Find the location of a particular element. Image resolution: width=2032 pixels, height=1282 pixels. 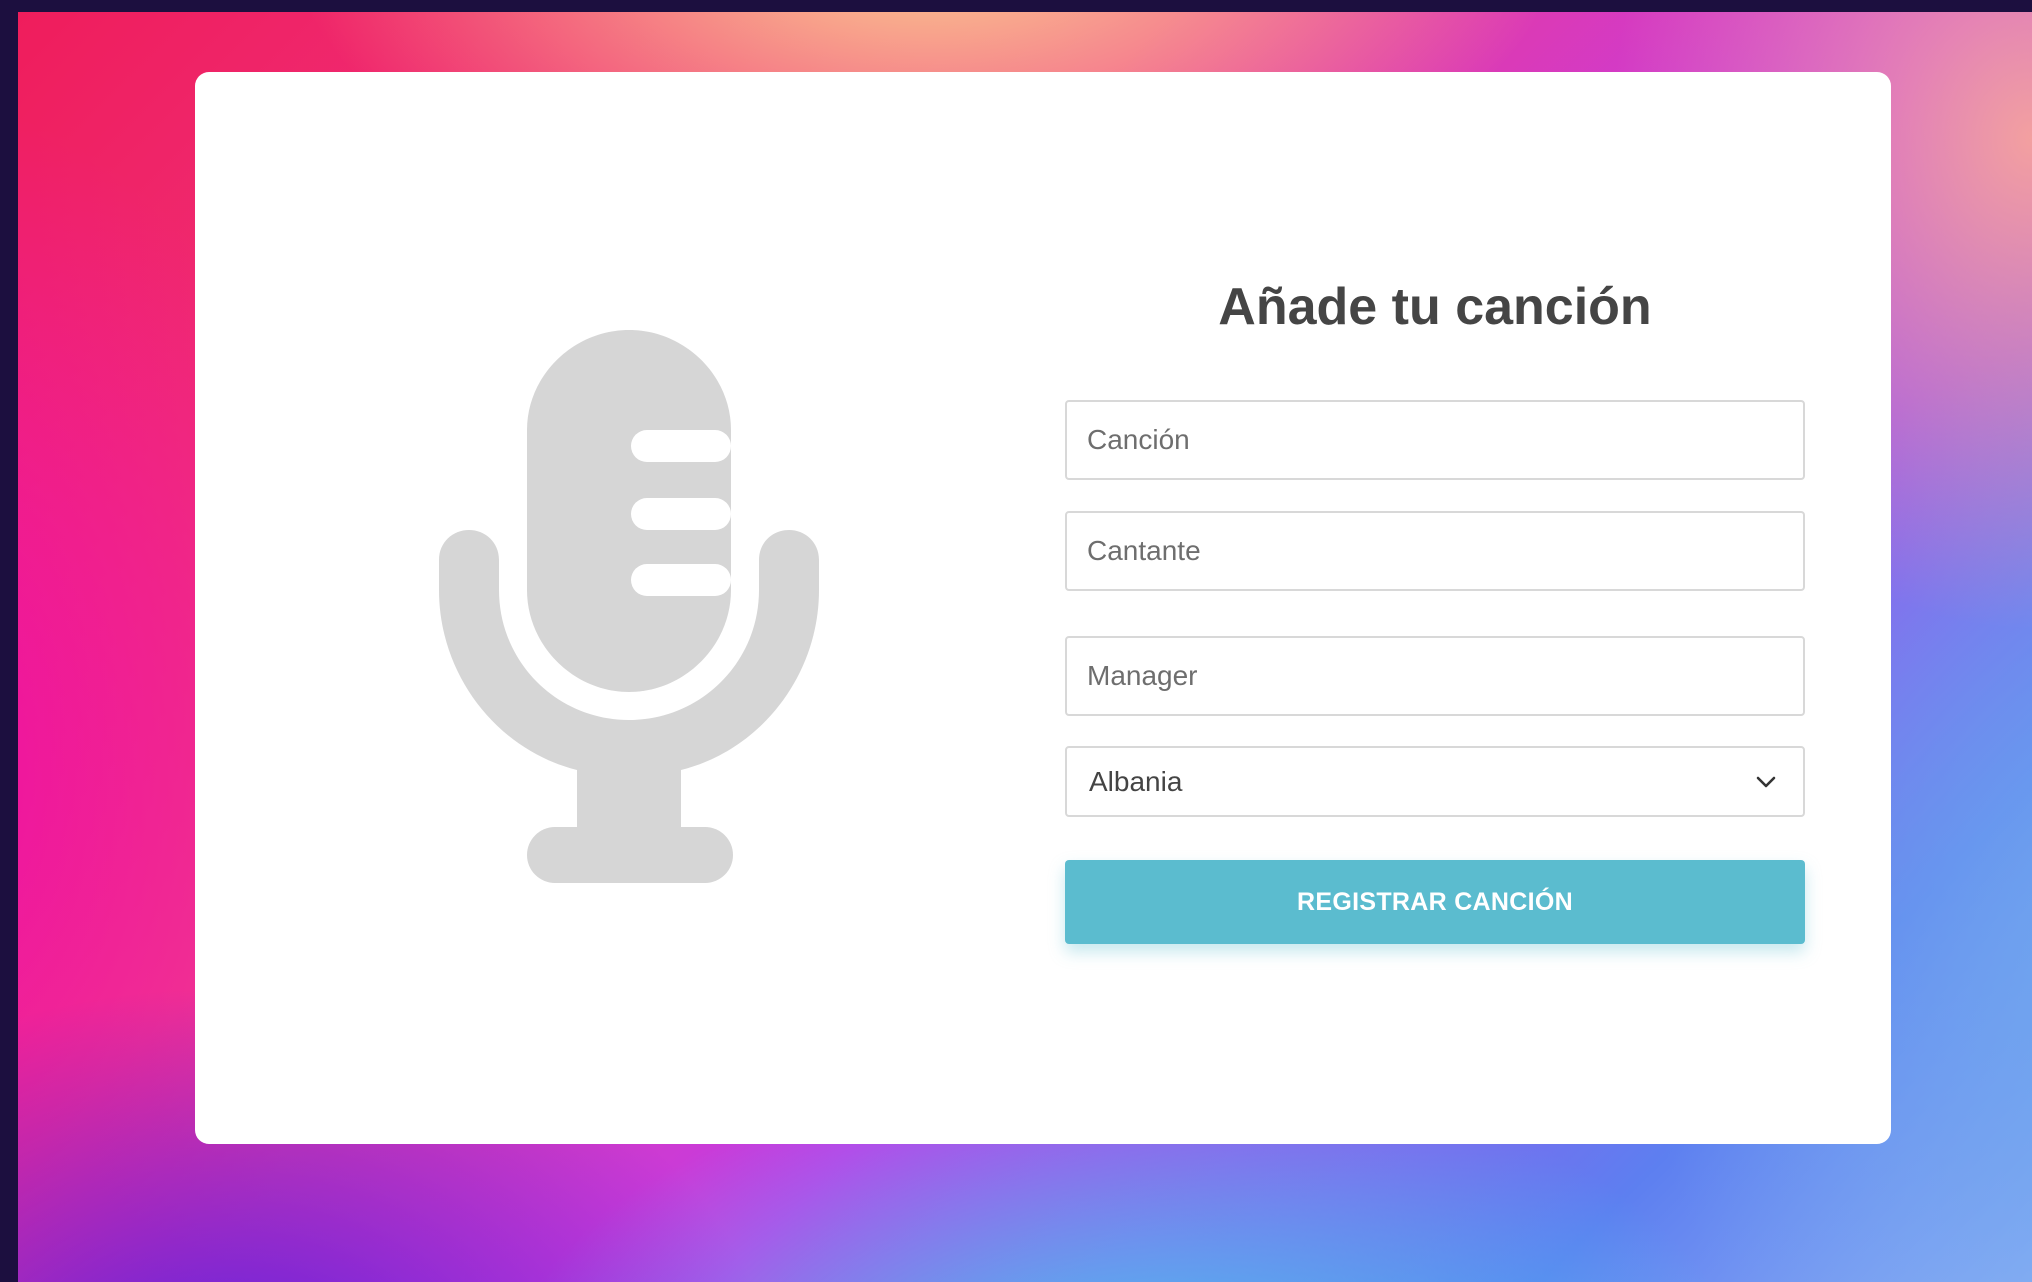

page-title: Añade tu canción is located at coordinates (1435, 307).